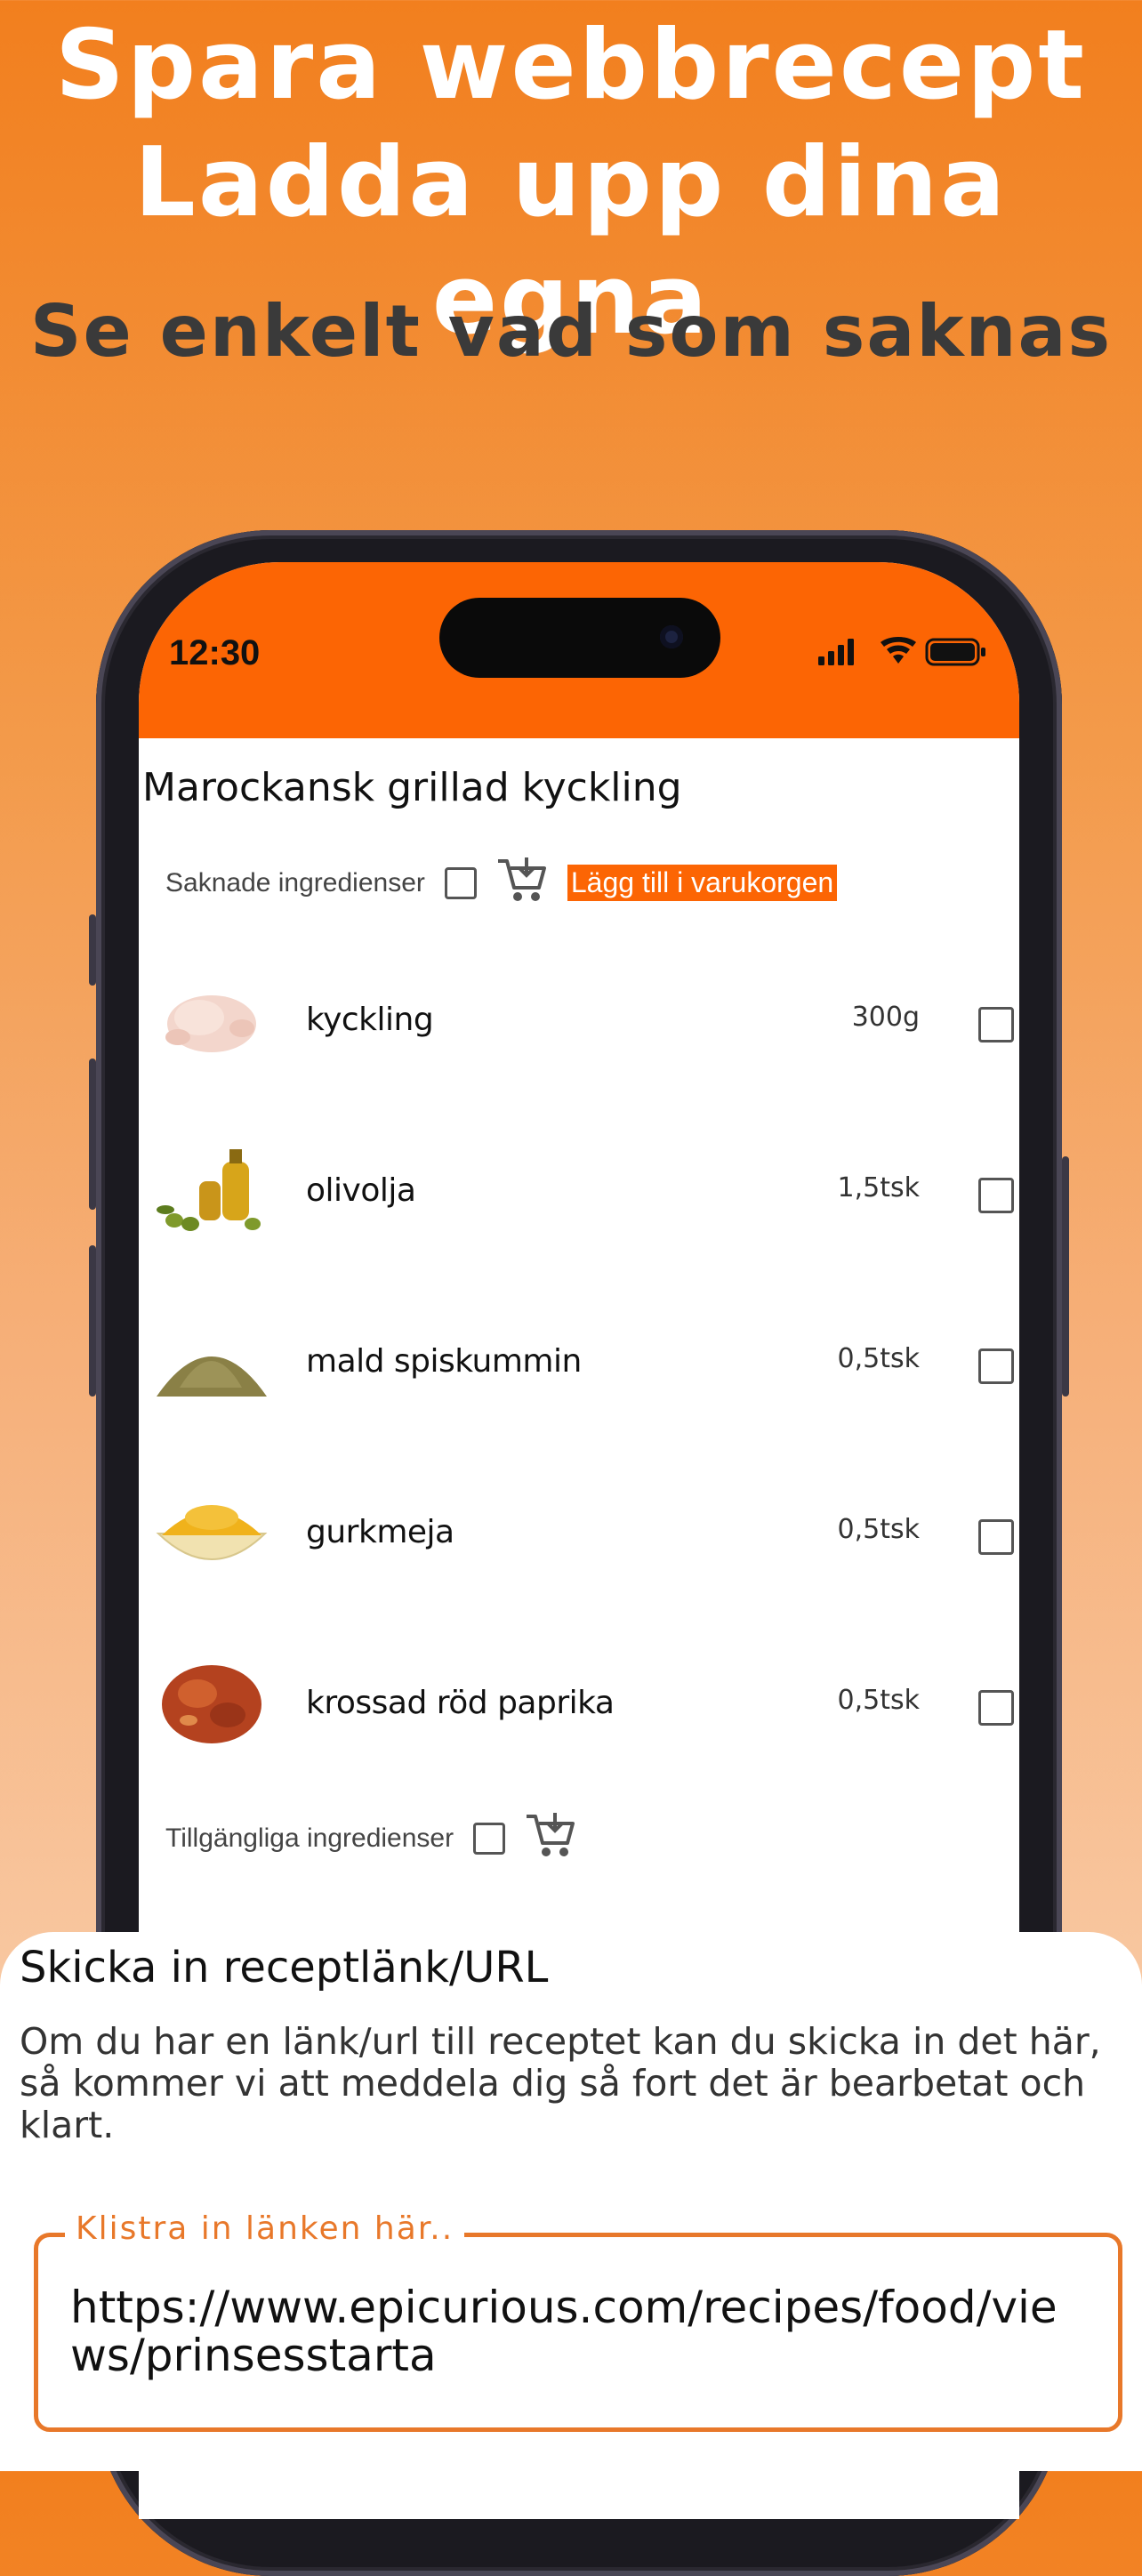  Describe the element at coordinates (878, 1187) in the screenshot. I see `ingredient-quantity: 1,5tsk` at that location.